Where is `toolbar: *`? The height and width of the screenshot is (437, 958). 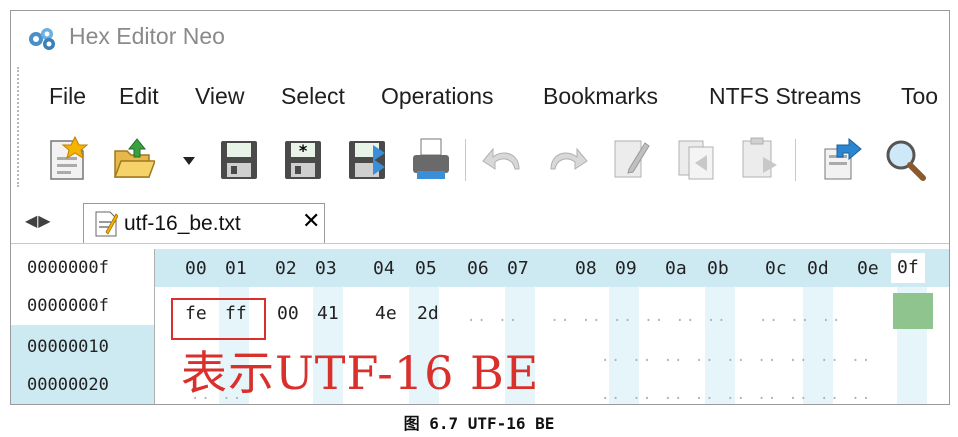
toolbar: * is located at coordinates (480, 159).